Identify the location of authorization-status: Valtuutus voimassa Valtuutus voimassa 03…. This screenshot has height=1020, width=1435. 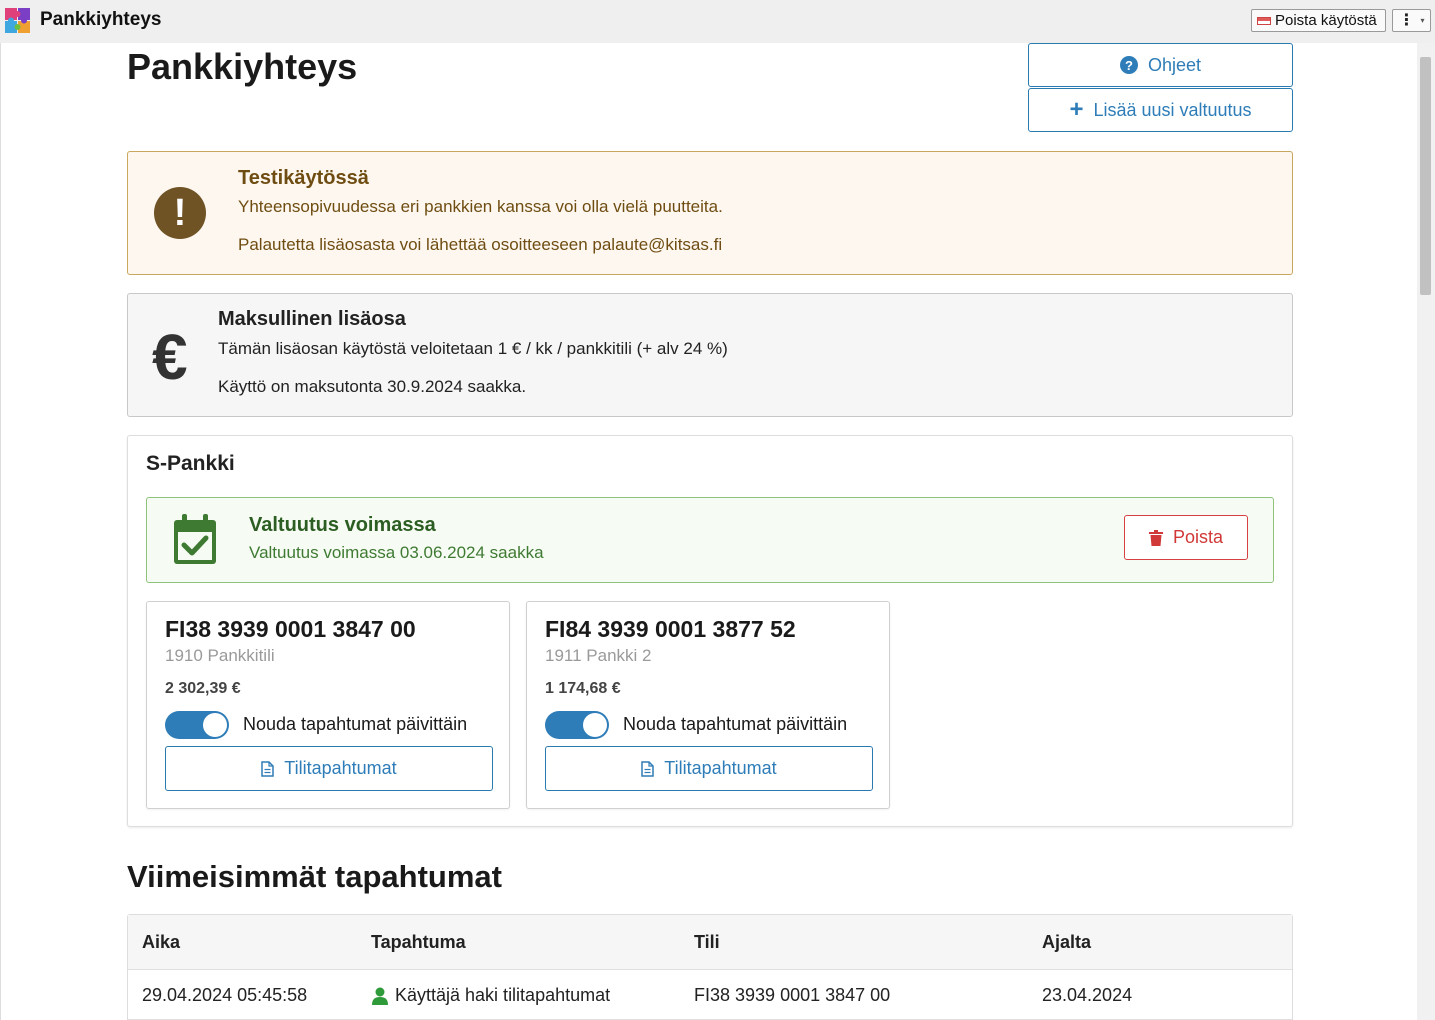
(710, 540).